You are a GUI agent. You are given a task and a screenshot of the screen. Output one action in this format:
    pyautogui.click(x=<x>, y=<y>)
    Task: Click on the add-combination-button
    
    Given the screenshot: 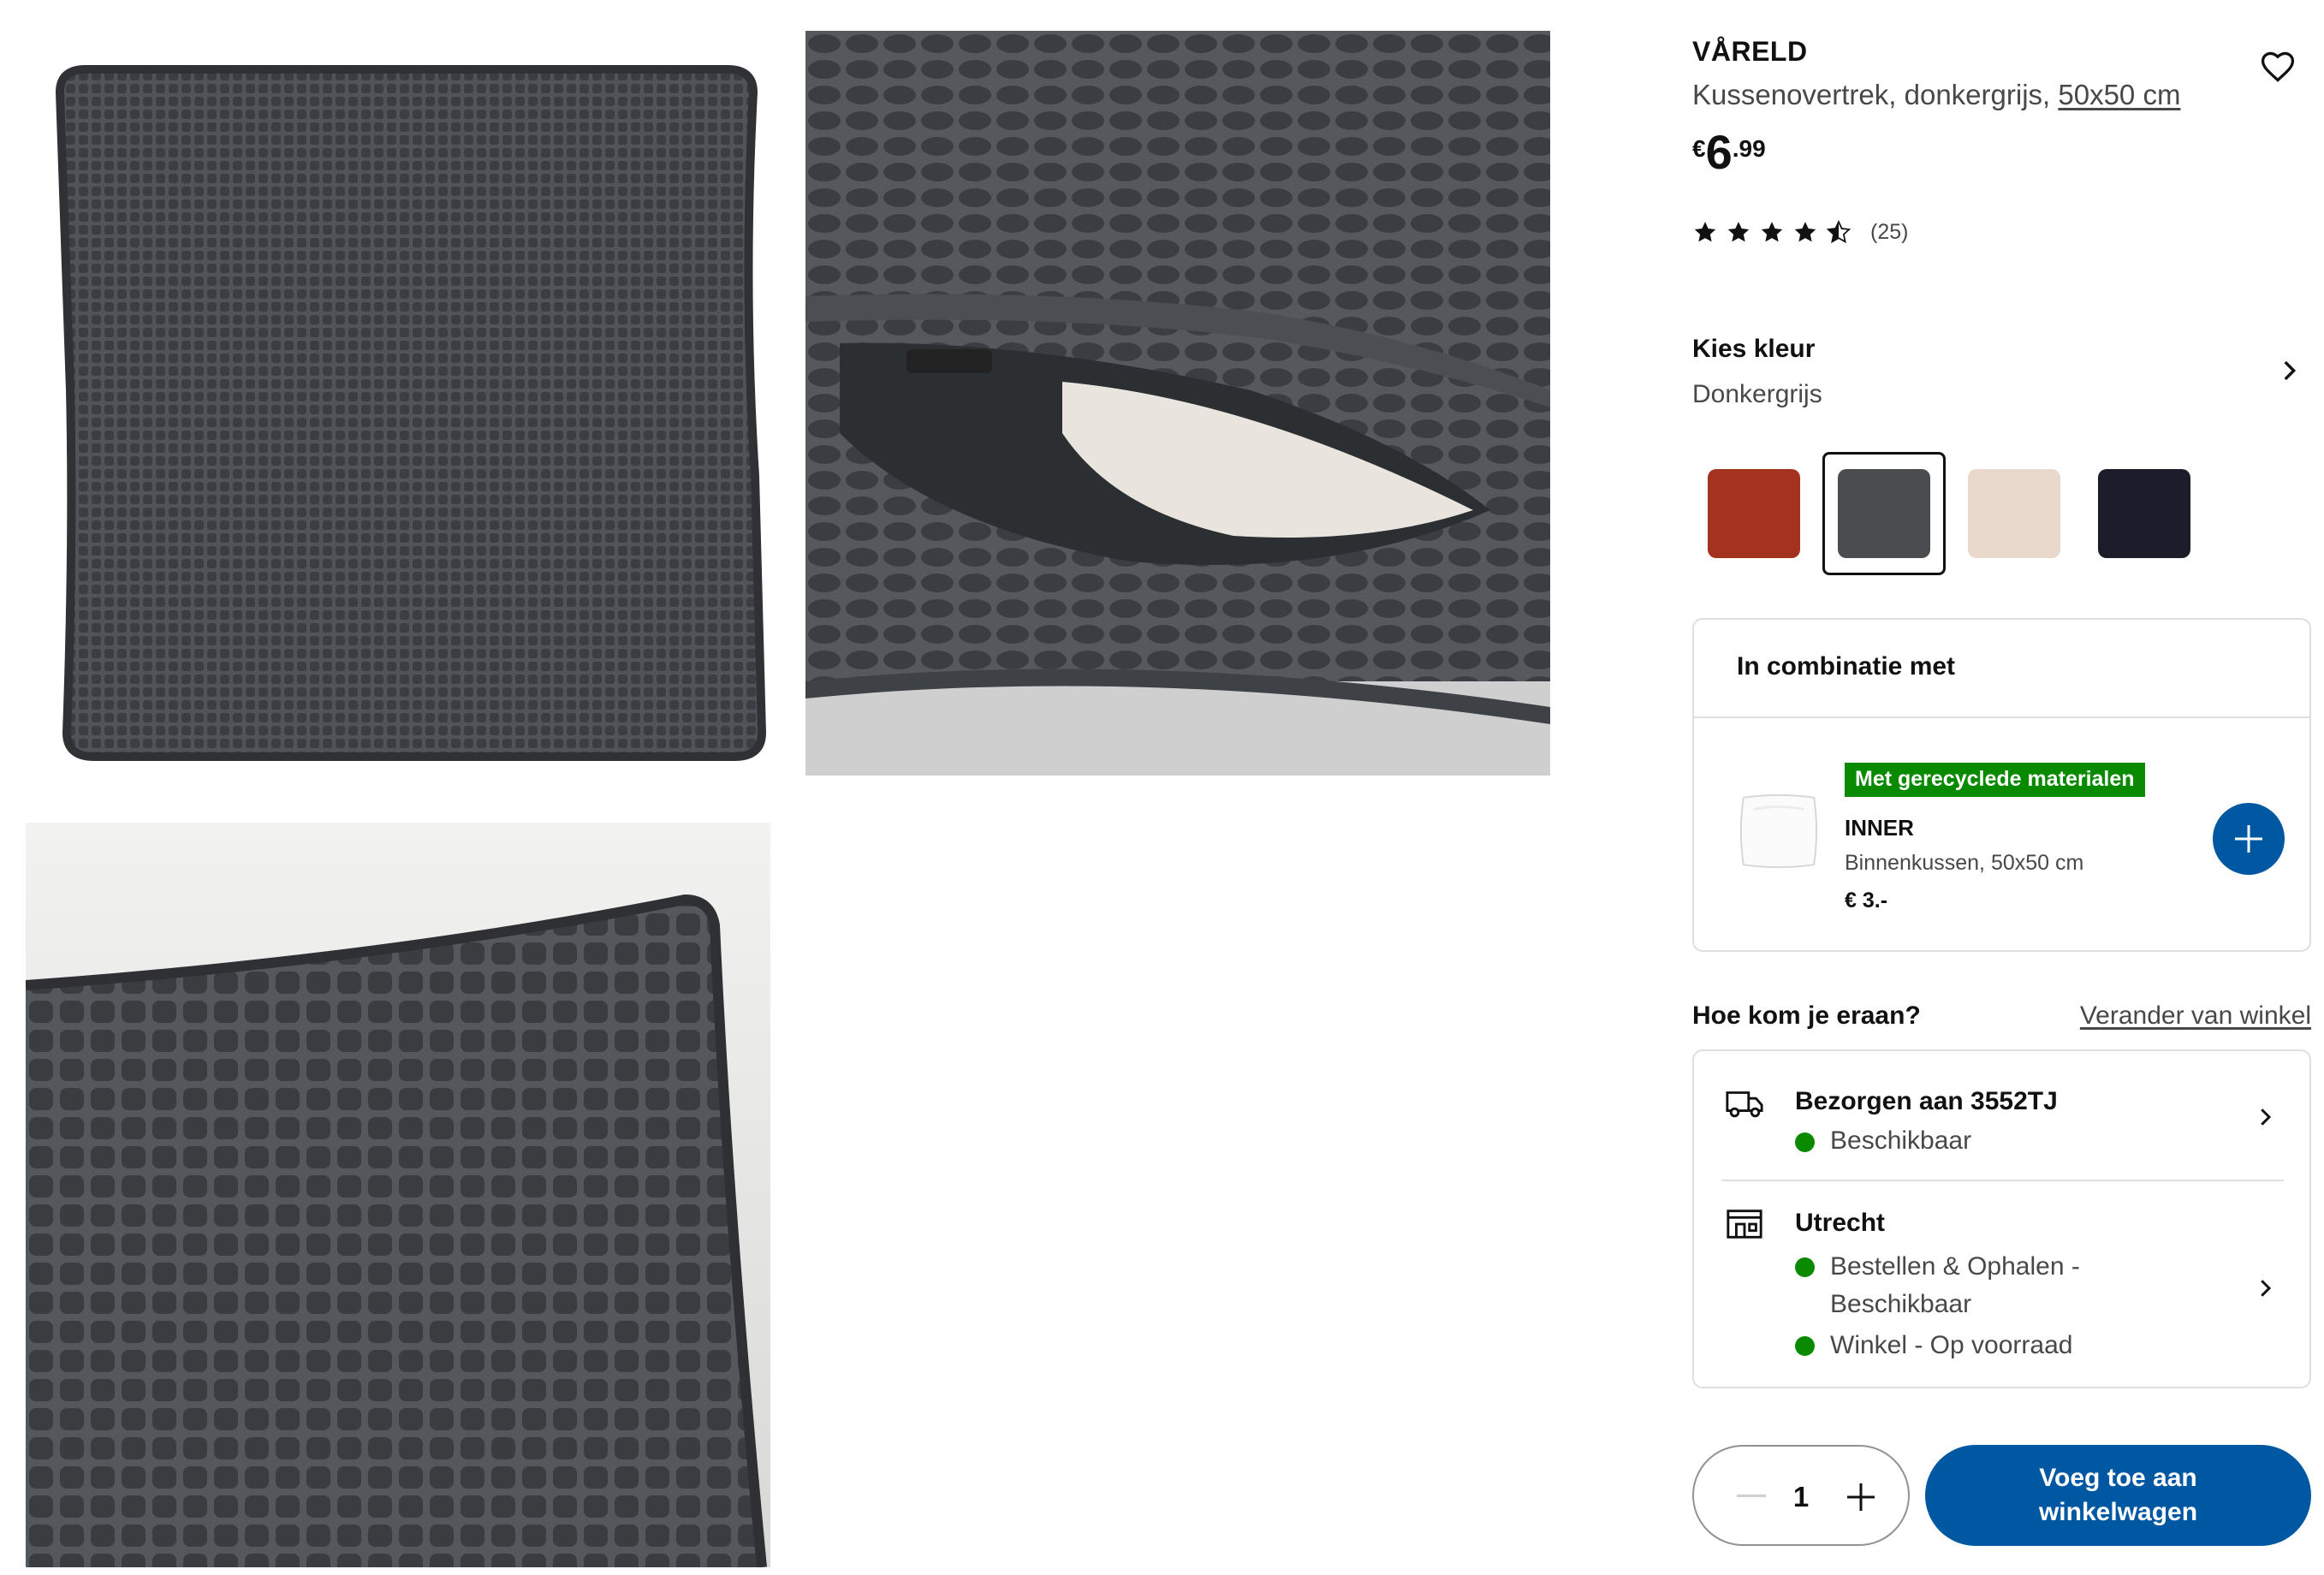 What is the action you would take?
    pyautogui.click(x=2249, y=839)
    